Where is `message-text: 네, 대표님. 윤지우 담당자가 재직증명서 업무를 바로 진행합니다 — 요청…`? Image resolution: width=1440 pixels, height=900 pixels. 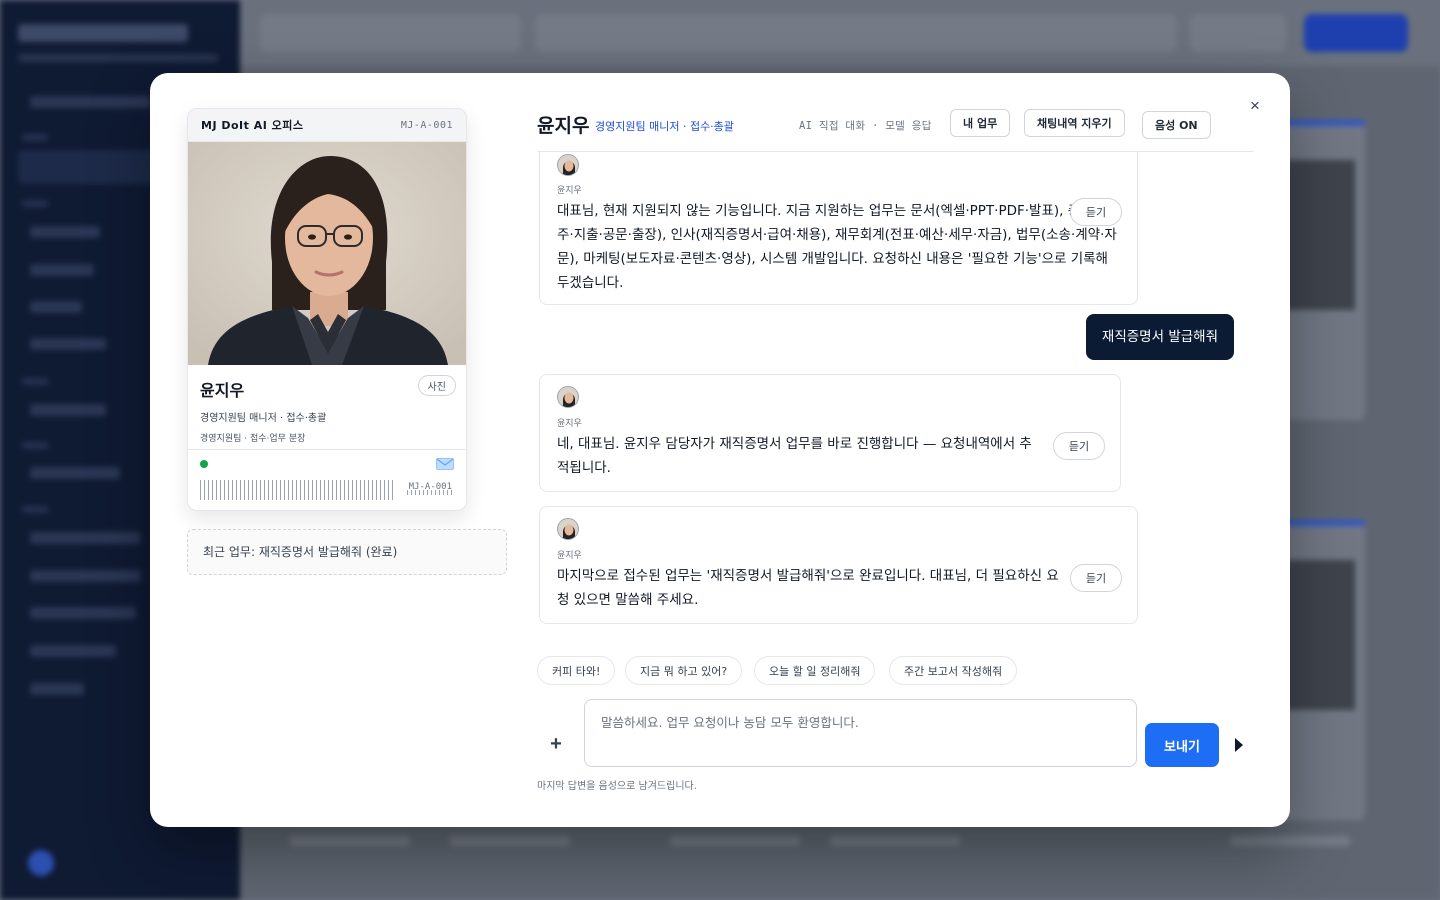 message-text: 네, 대표님. 윤지우 담당자가 재직증명서 업무를 바로 진행합니다 — 요청… is located at coordinates (794, 456).